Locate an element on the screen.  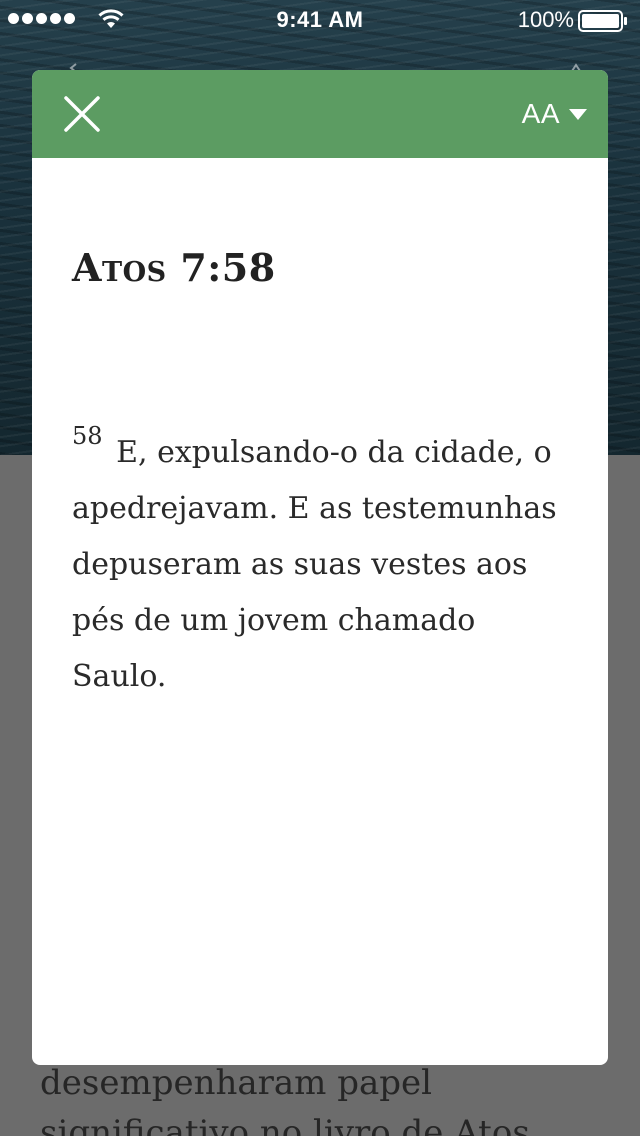
modal-header: AA is located at coordinates (320, 114).